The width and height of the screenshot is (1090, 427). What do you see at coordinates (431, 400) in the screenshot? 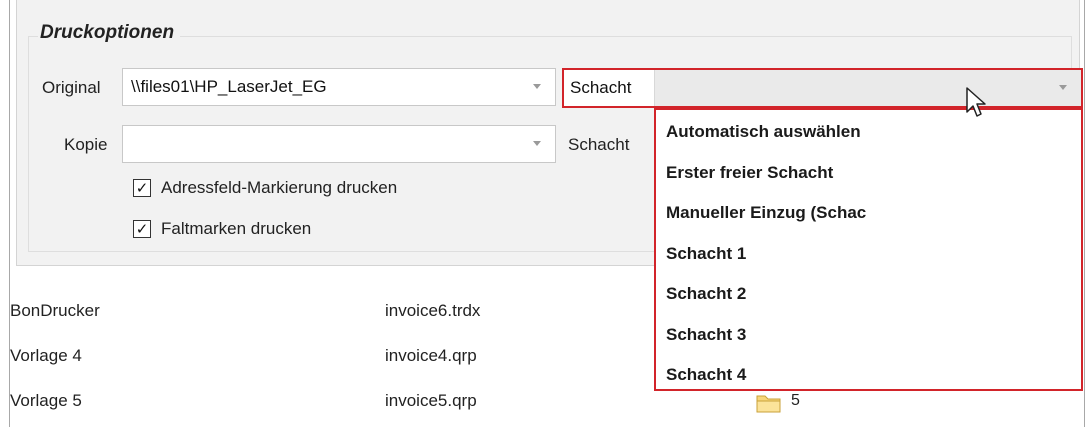
I see `template-file: invoice5.qrp` at bounding box center [431, 400].